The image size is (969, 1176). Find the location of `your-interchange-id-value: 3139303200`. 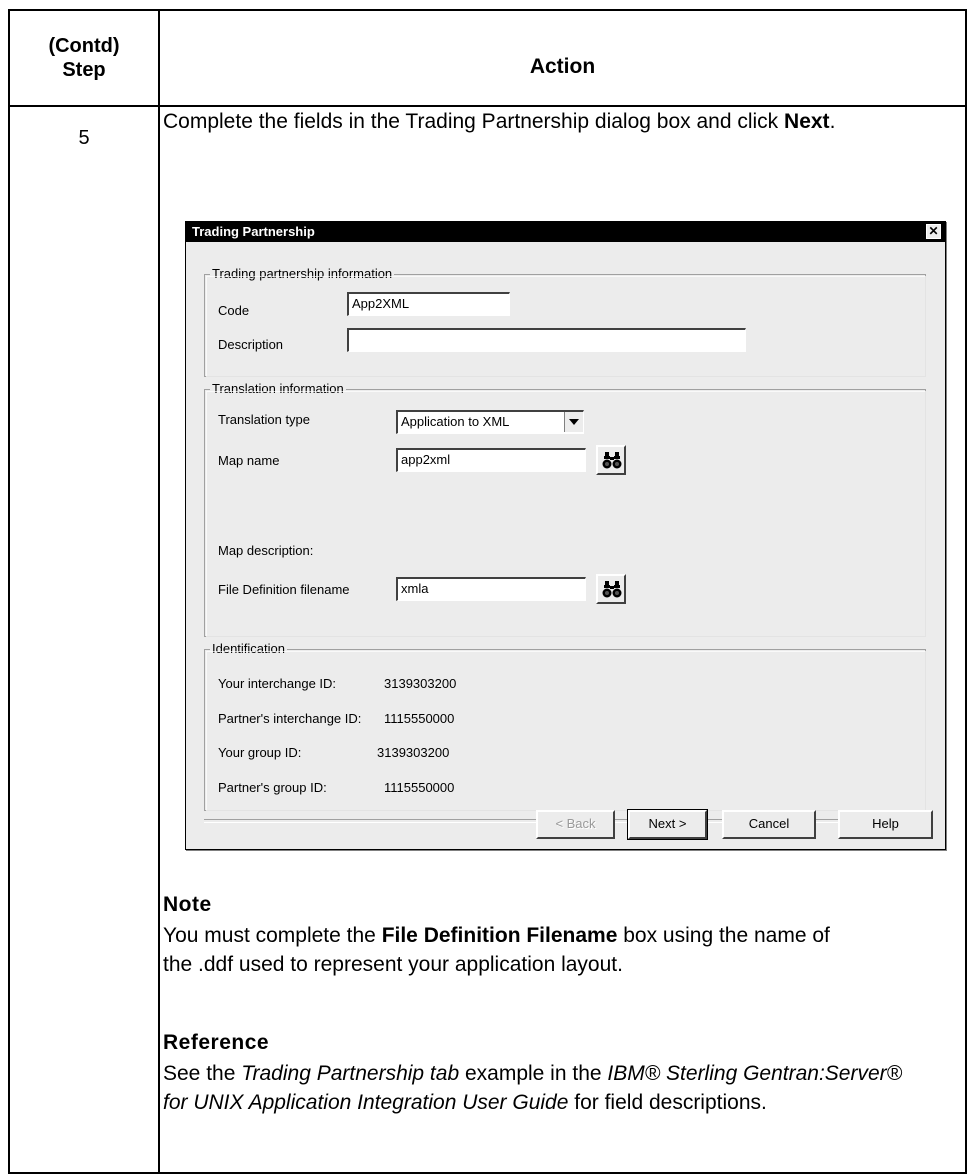

your-interchange-id-value: 3139303200 is located at coordinates (420, 683).